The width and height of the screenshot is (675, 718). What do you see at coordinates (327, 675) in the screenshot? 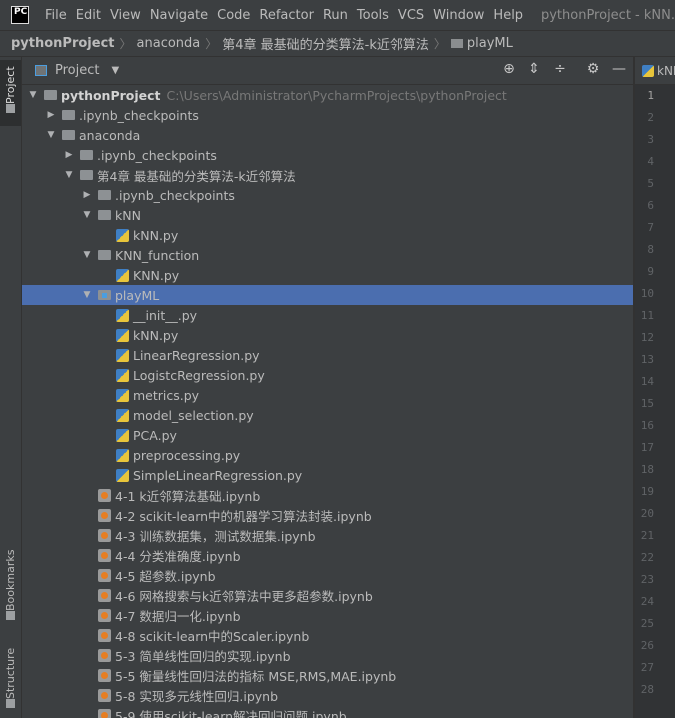
I see `tree-item: ▶5-5 衡量线性回归法的指标 MSE,RMS,MAE.ipynb` at bounding box center [327, 675].